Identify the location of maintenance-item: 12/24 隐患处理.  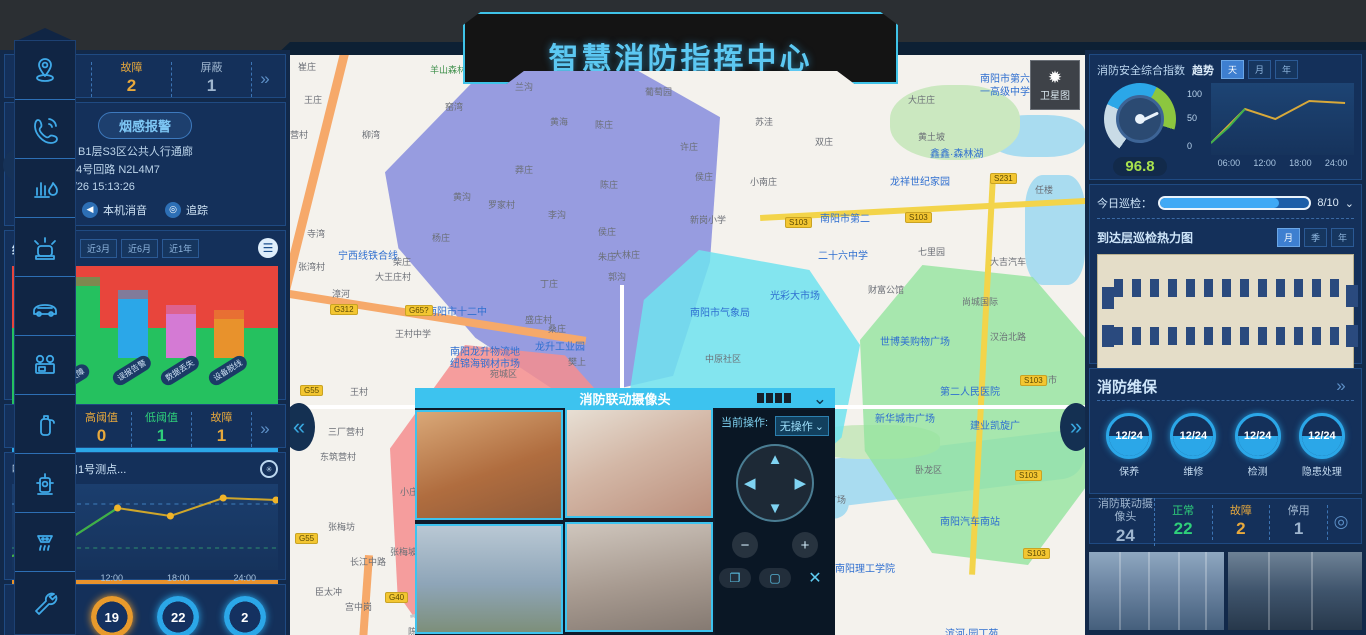
(1321, 445).